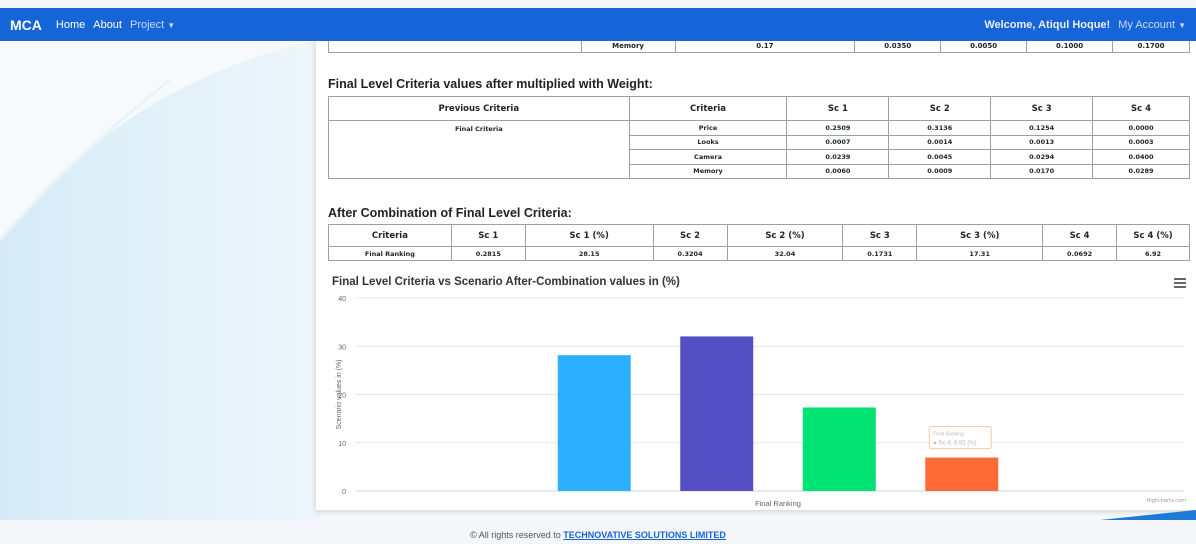 Image resolution: width=1196 pixels, height=544 pixels. I want to click on table-cell: 0.0400, so click(1141, 157).